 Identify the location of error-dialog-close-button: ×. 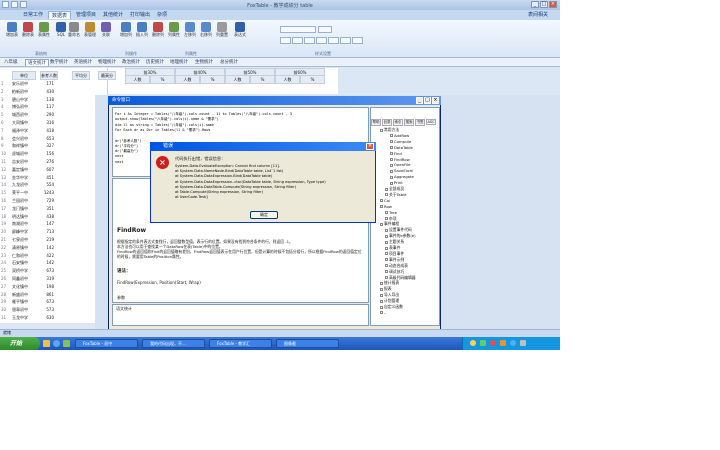
(370, 146).